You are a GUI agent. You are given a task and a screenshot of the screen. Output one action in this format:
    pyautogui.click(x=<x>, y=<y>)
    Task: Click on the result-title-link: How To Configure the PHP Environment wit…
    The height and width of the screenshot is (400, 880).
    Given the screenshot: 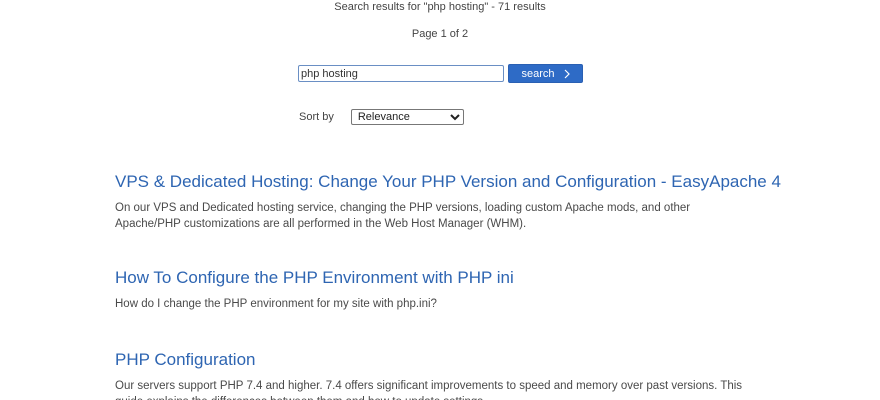 What is the action you would take?
    pyautogui.click(x=435, y=278)
    